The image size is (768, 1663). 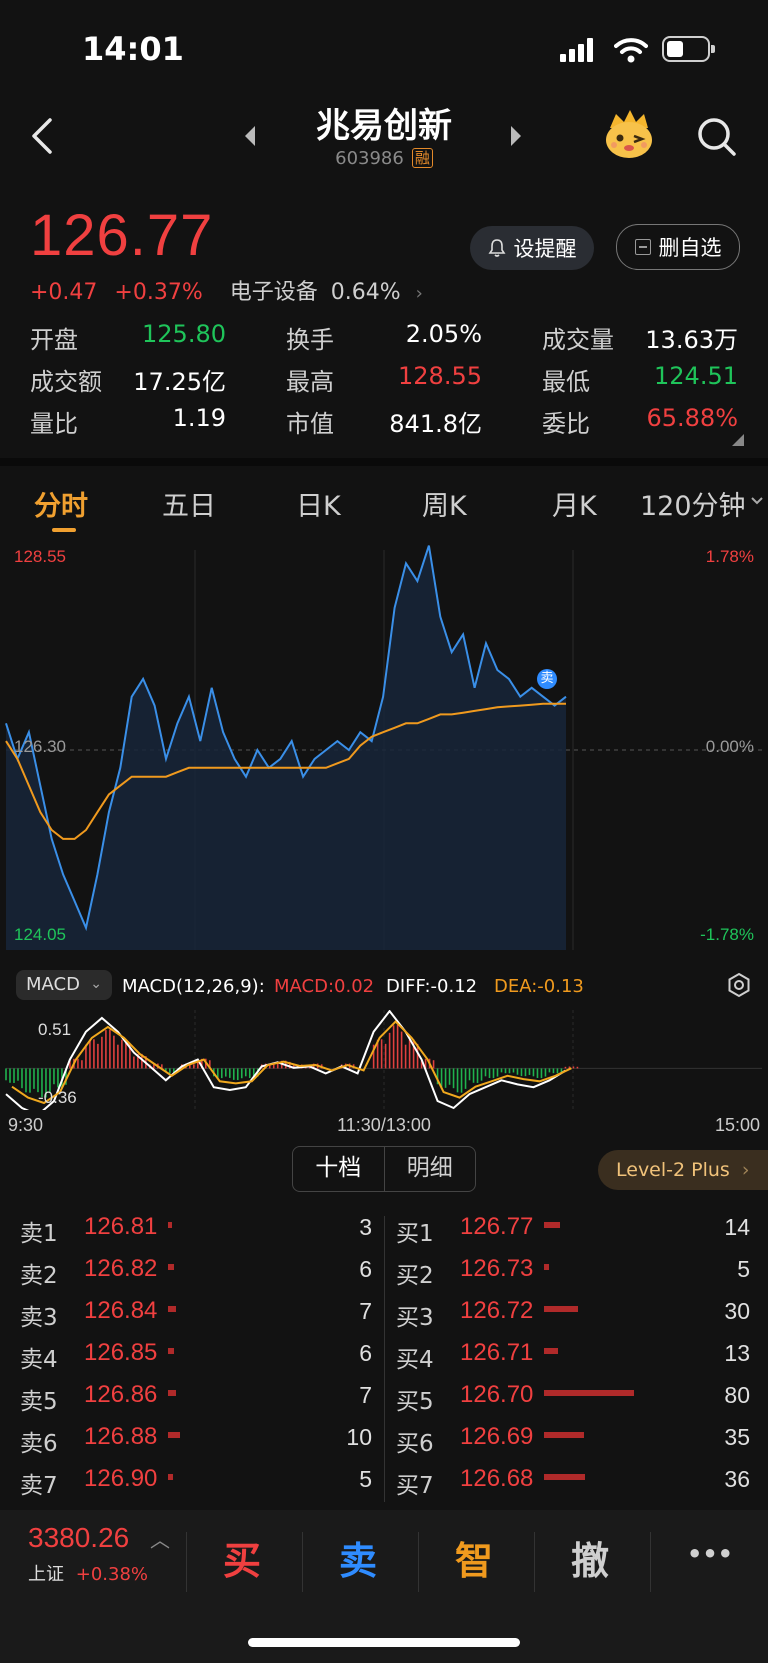 I want to click on sell-level-volume: 6, so click(x=365, y=1269).